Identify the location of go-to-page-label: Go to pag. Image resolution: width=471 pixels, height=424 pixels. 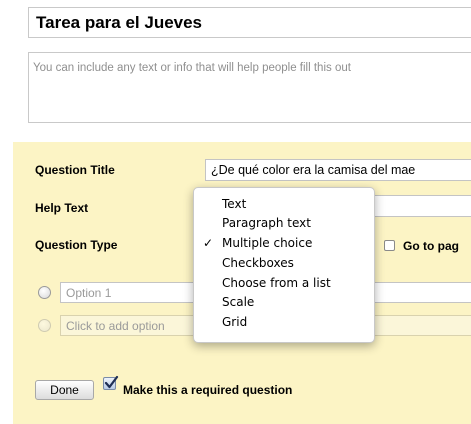
(431, 246).